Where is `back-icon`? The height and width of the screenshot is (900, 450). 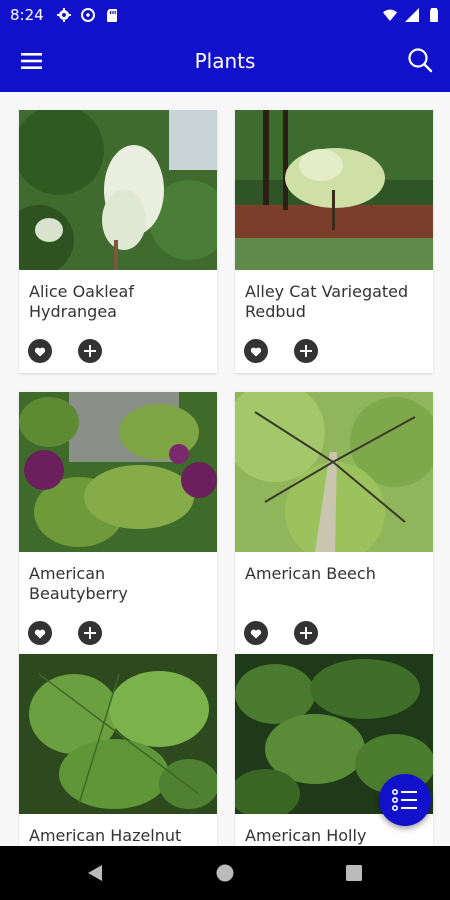
back-icon is located at coordinates (95, 873).